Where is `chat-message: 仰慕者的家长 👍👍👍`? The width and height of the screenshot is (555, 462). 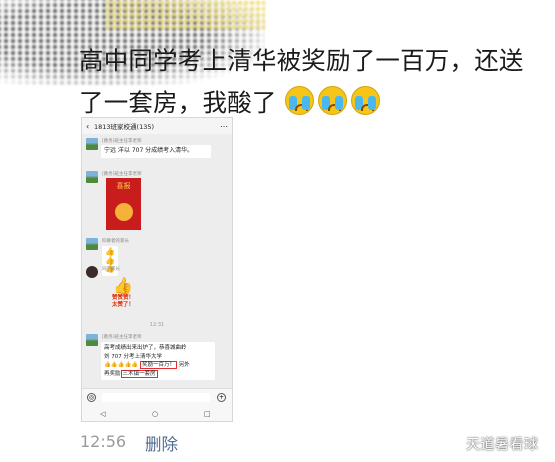
chat-message: 仰慕者的家长 👍👍👍 is located at coordinates (107, 257).